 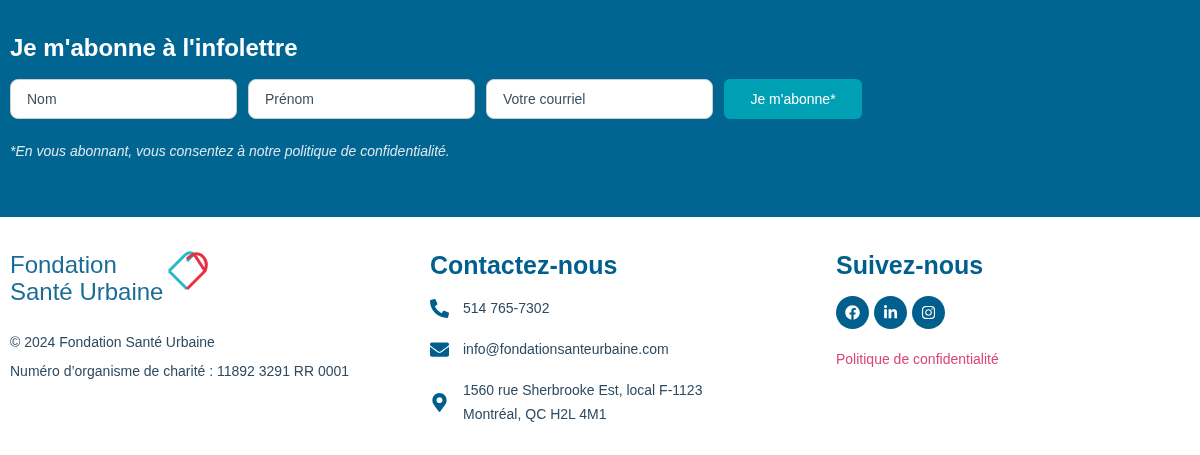 What do you see at coordinates (154, 48) in the screenshot?
I see `newsletter-title: Je m'abonne à l'infolettre` at bounding box center [154, 48].